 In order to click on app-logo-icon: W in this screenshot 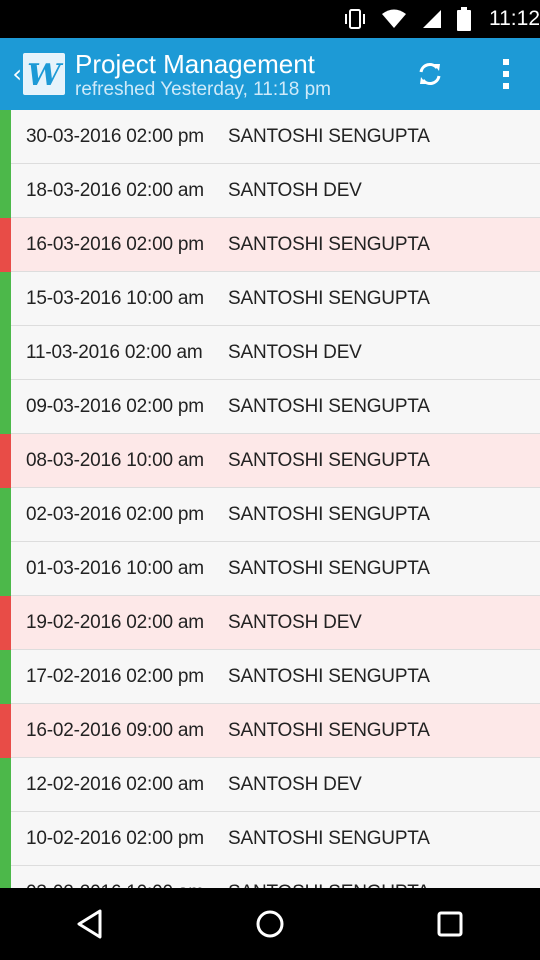, I will do `click(44, 74)`.